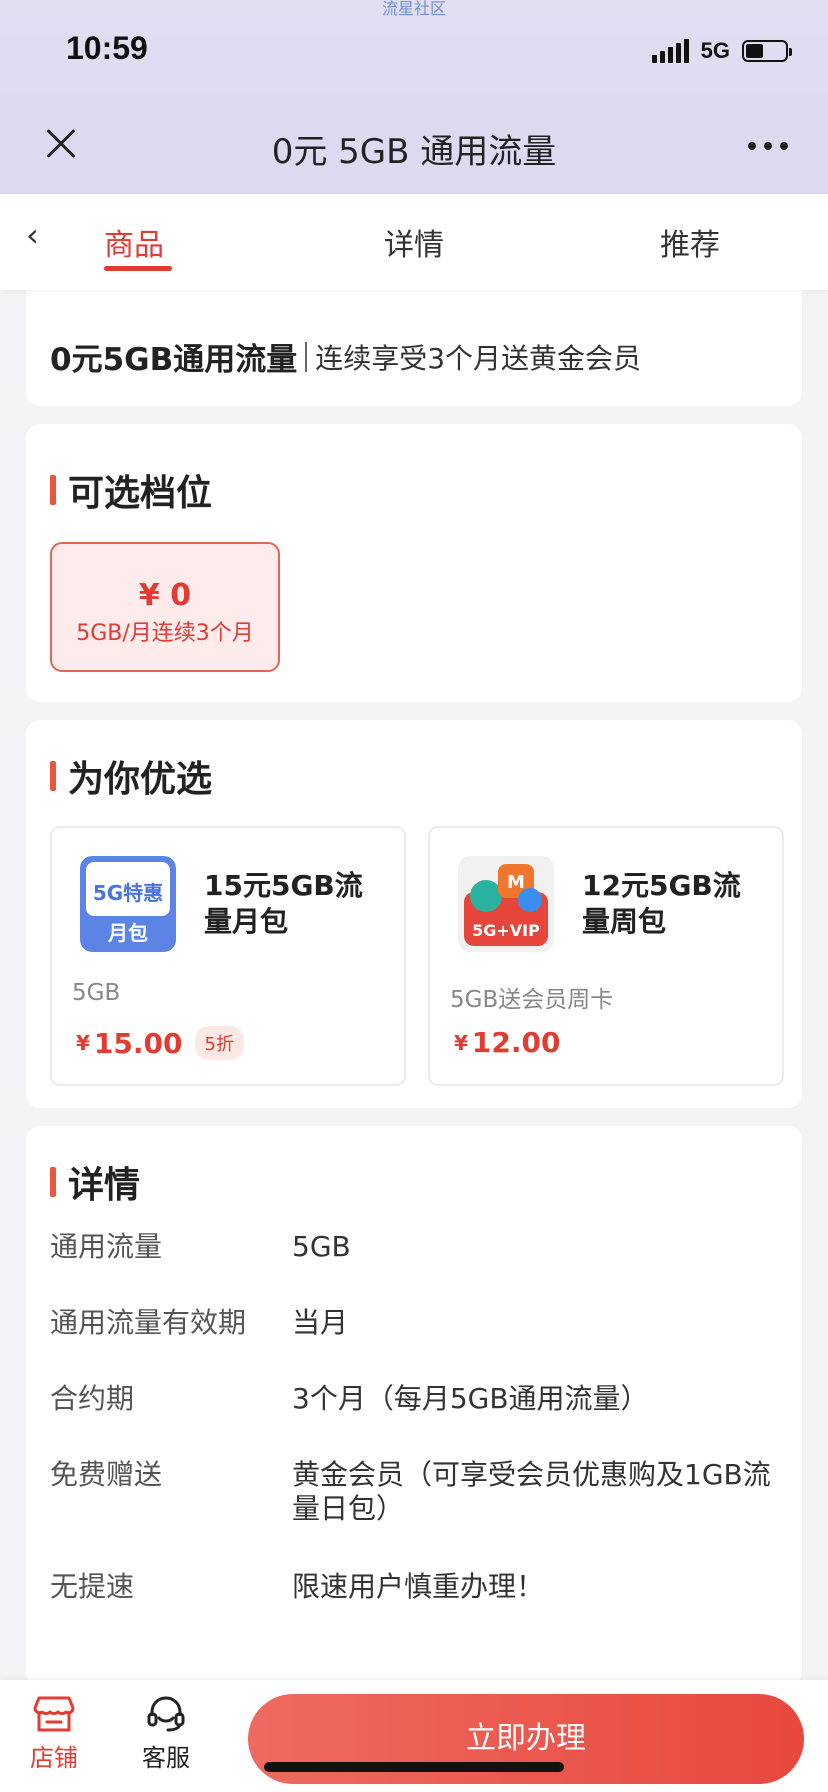 The image size is (828, 1792). What do you see at coordinates (54, 1758) in the screenshot?
I see `shop-label: 店铺` at bounding box center [54, 1758].